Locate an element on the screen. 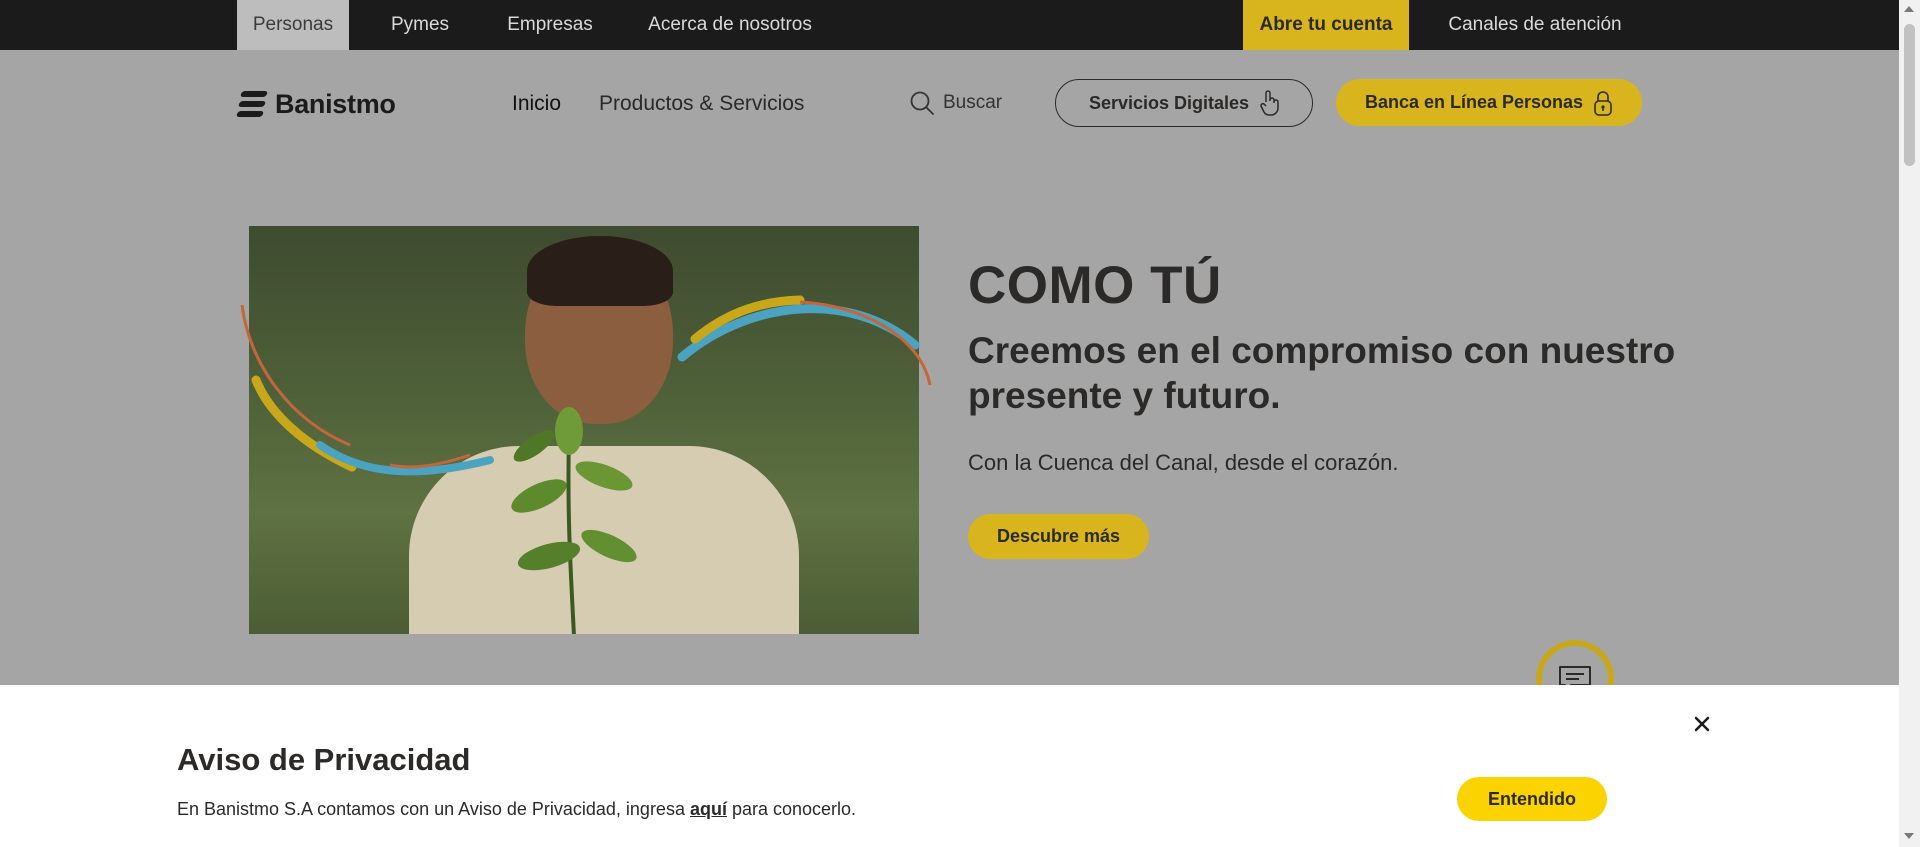  hero-hair is located at coordinates (600, 271).